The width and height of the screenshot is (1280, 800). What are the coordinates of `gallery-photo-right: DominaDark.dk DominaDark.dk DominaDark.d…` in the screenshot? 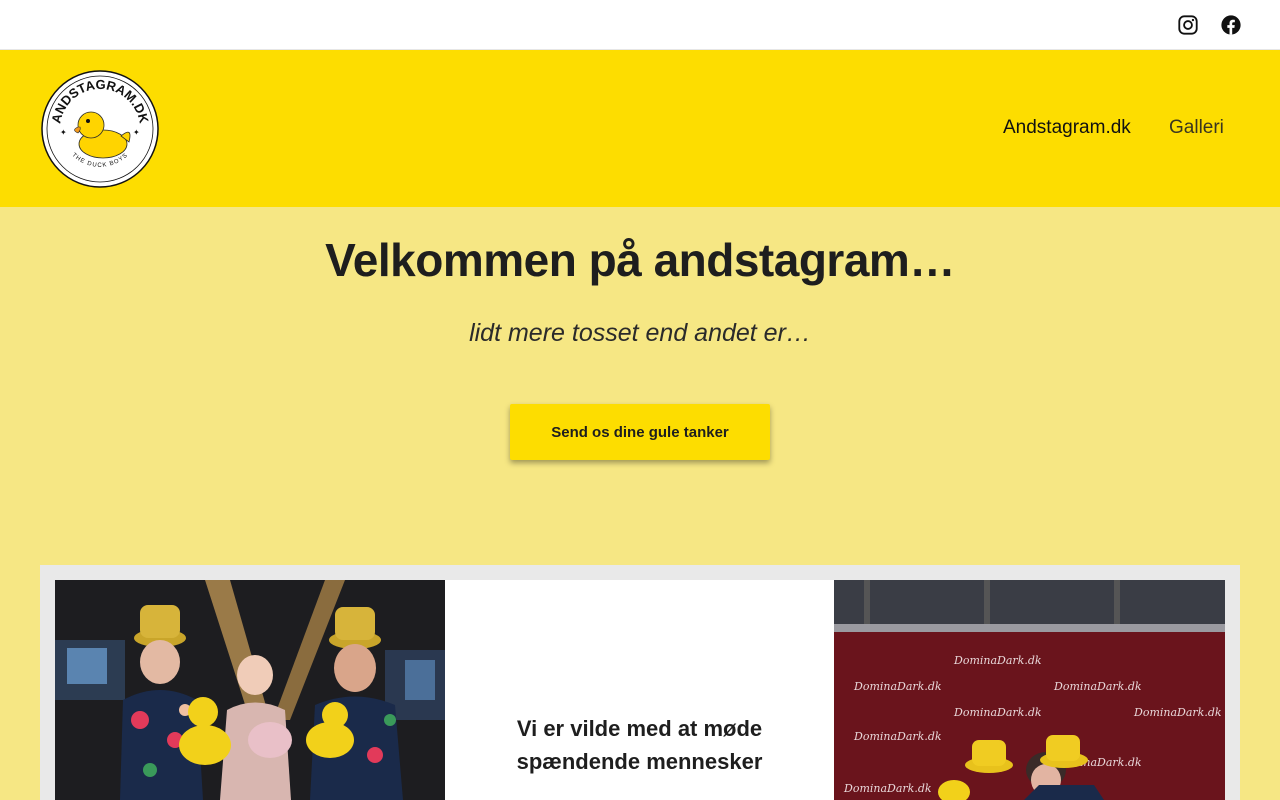 It's located at (1029, 690).